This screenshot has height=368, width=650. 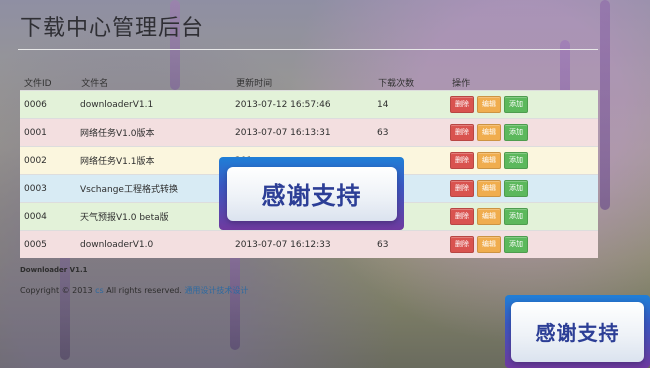 What do you see at coordinates (35, 244) in the screenshot?
I see `cell-file-id: 0005` at bounding box center [35, 244].